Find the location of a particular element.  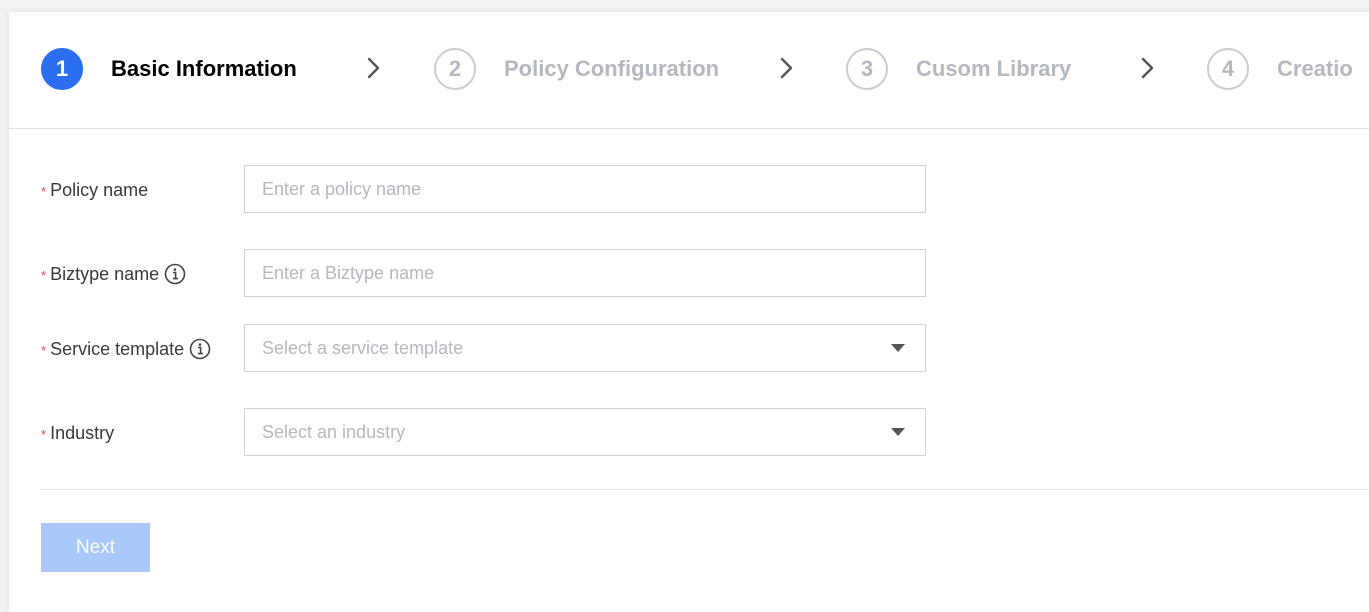

policy-name-label: * Policy name is located at coordinates (94, 190).